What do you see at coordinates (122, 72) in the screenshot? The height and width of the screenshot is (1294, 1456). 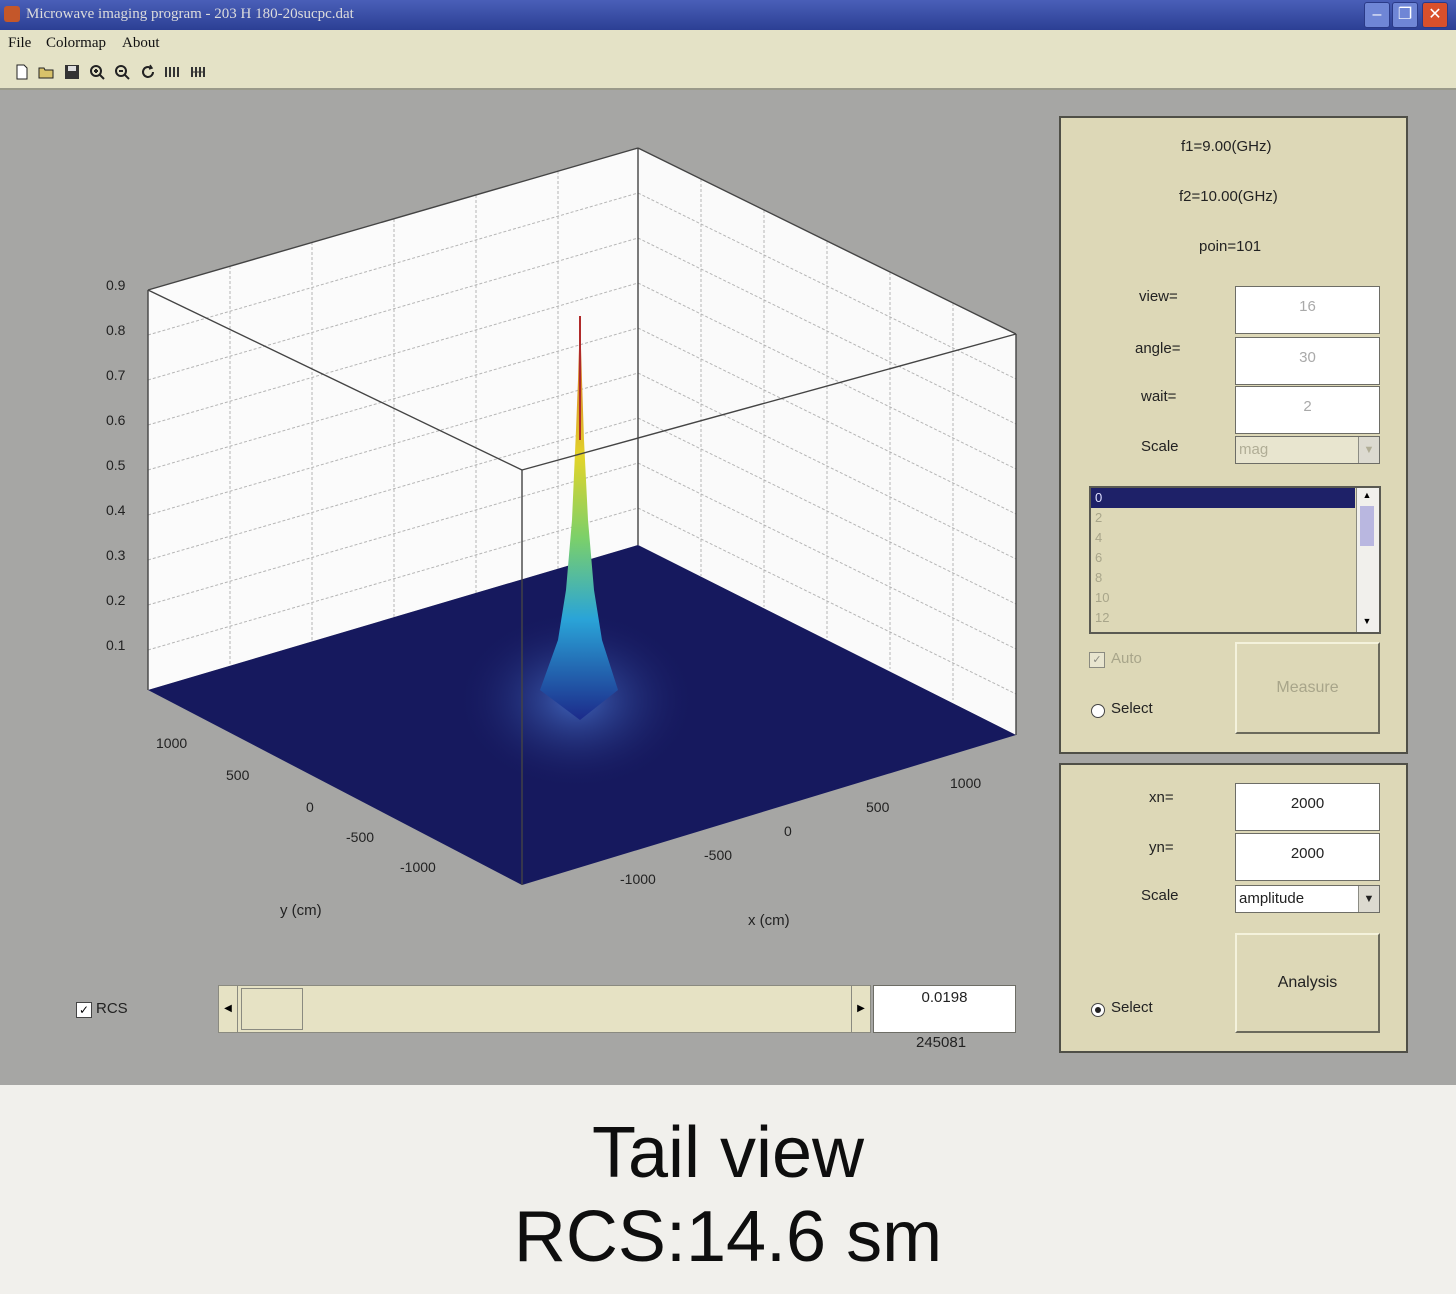 I see `zoom-out-icon` at bounding box center [122, 72].